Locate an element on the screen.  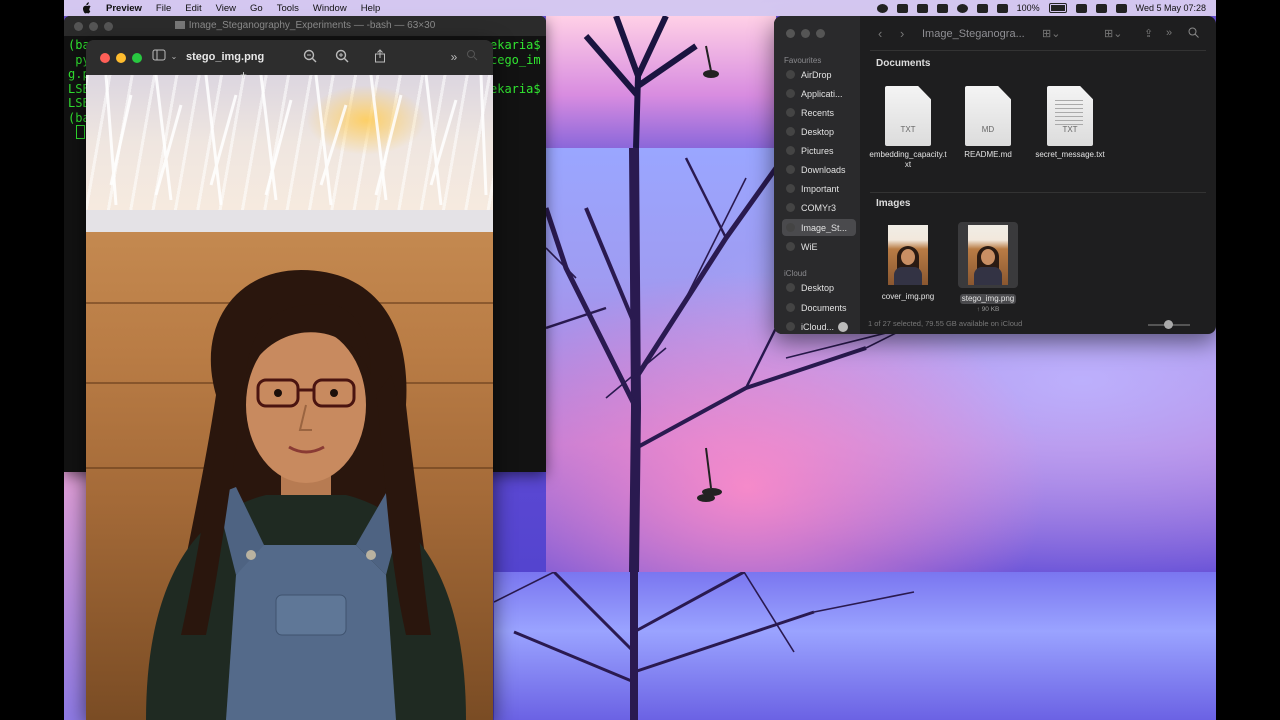
battery-icon is located at coordinates (1057, 8).